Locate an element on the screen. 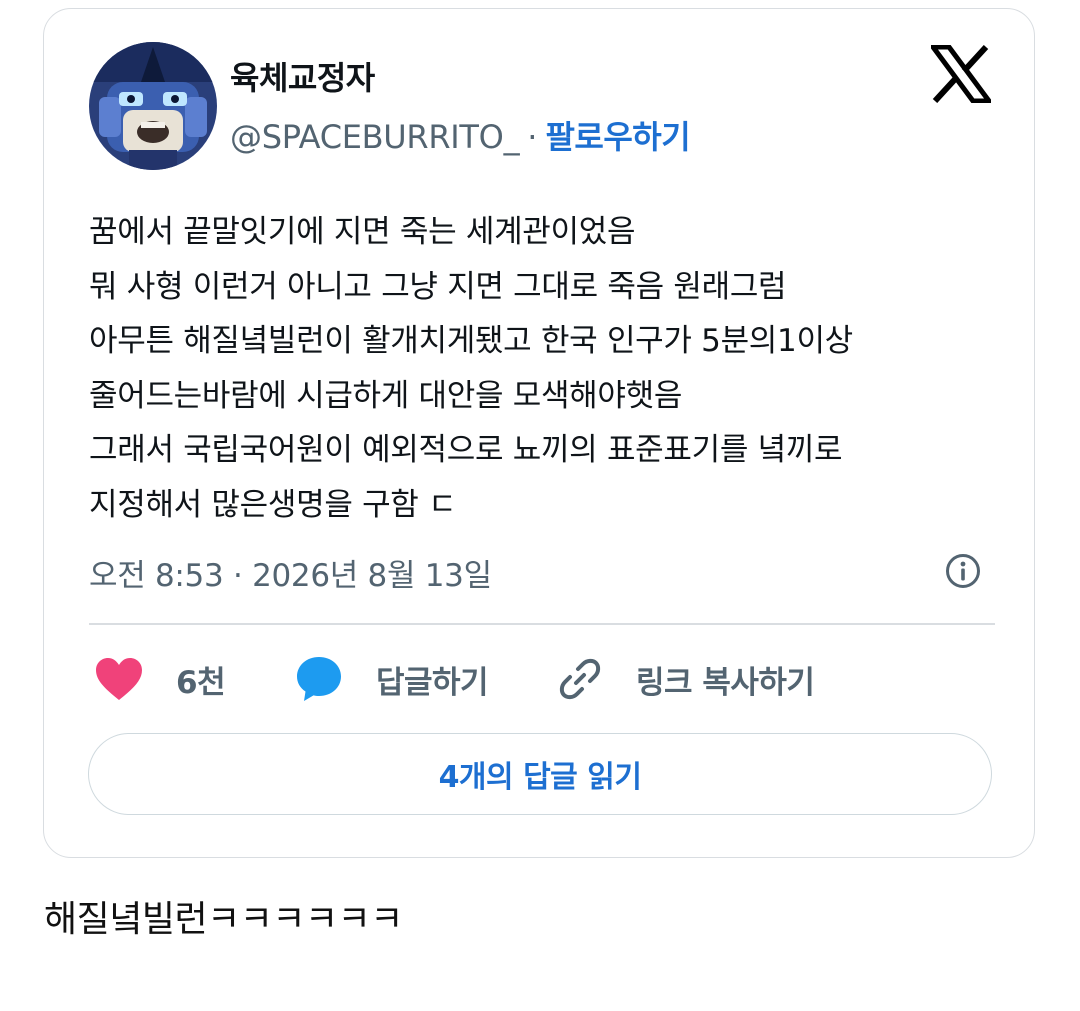 This screenshot has width=1080, height=1011. tweet-text-line: 지정해서 많은생명을 구함 ㄷ is located at coordinates (273, 504).